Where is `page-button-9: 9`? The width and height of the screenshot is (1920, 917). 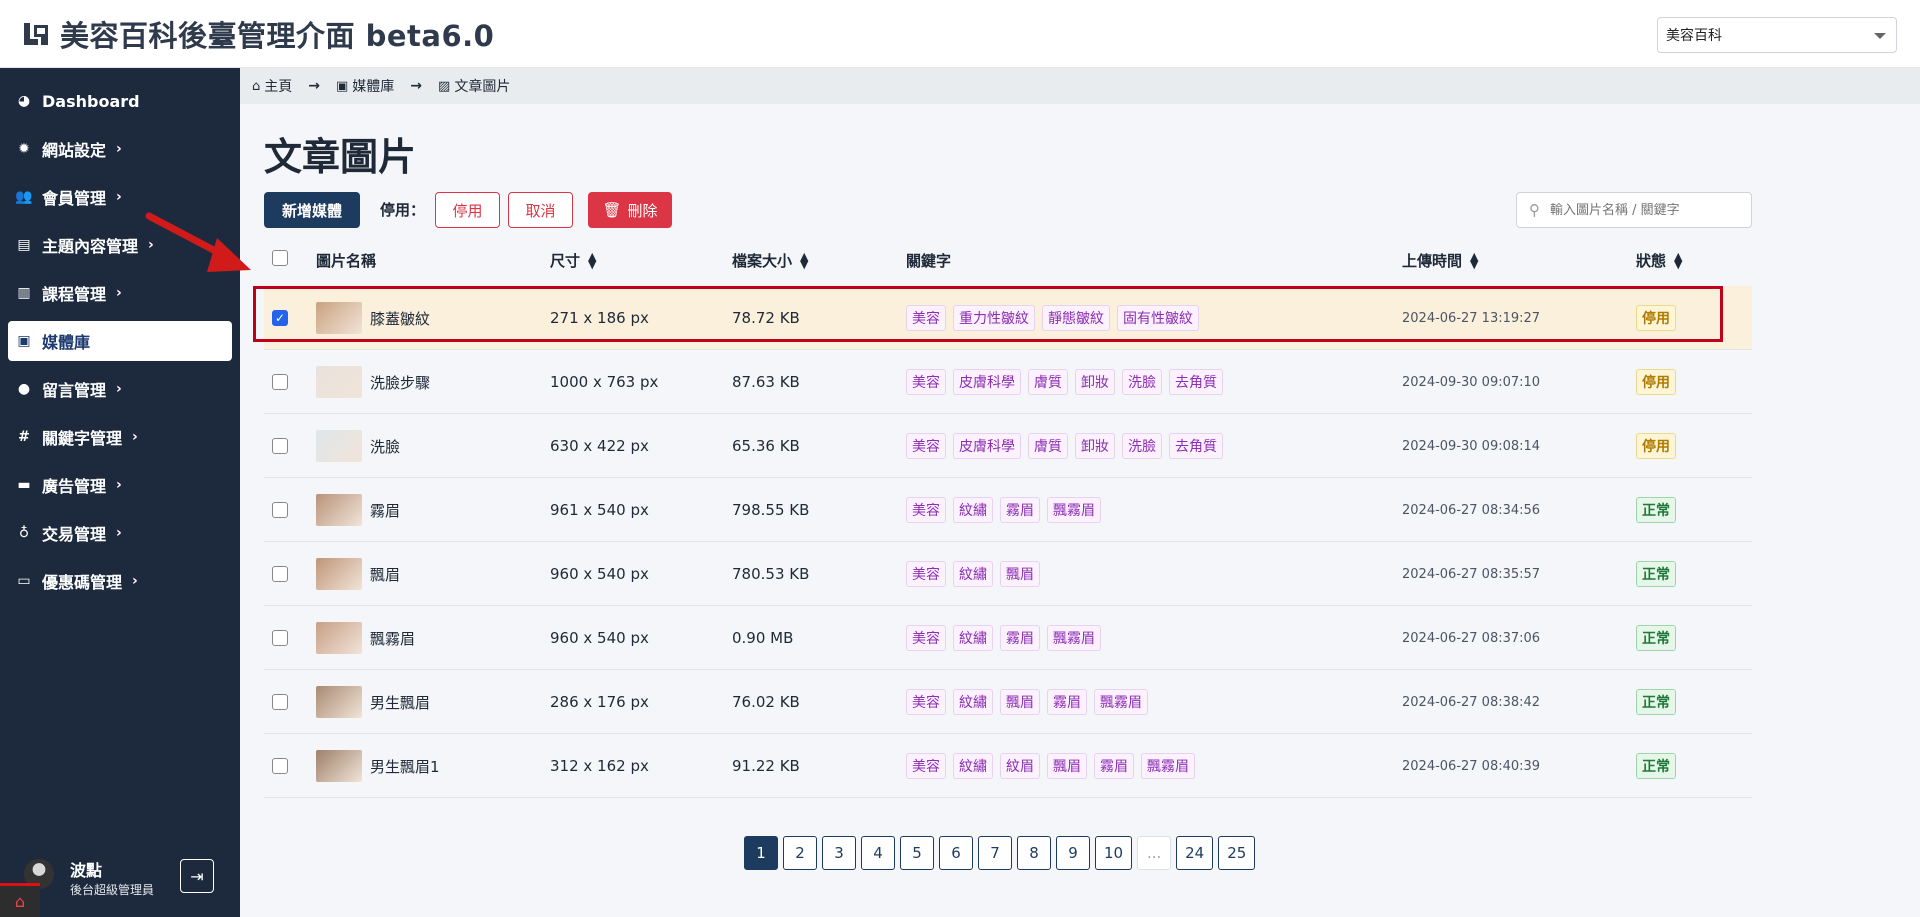
page-button-9: 9 is located at coordinates (1073, 853).